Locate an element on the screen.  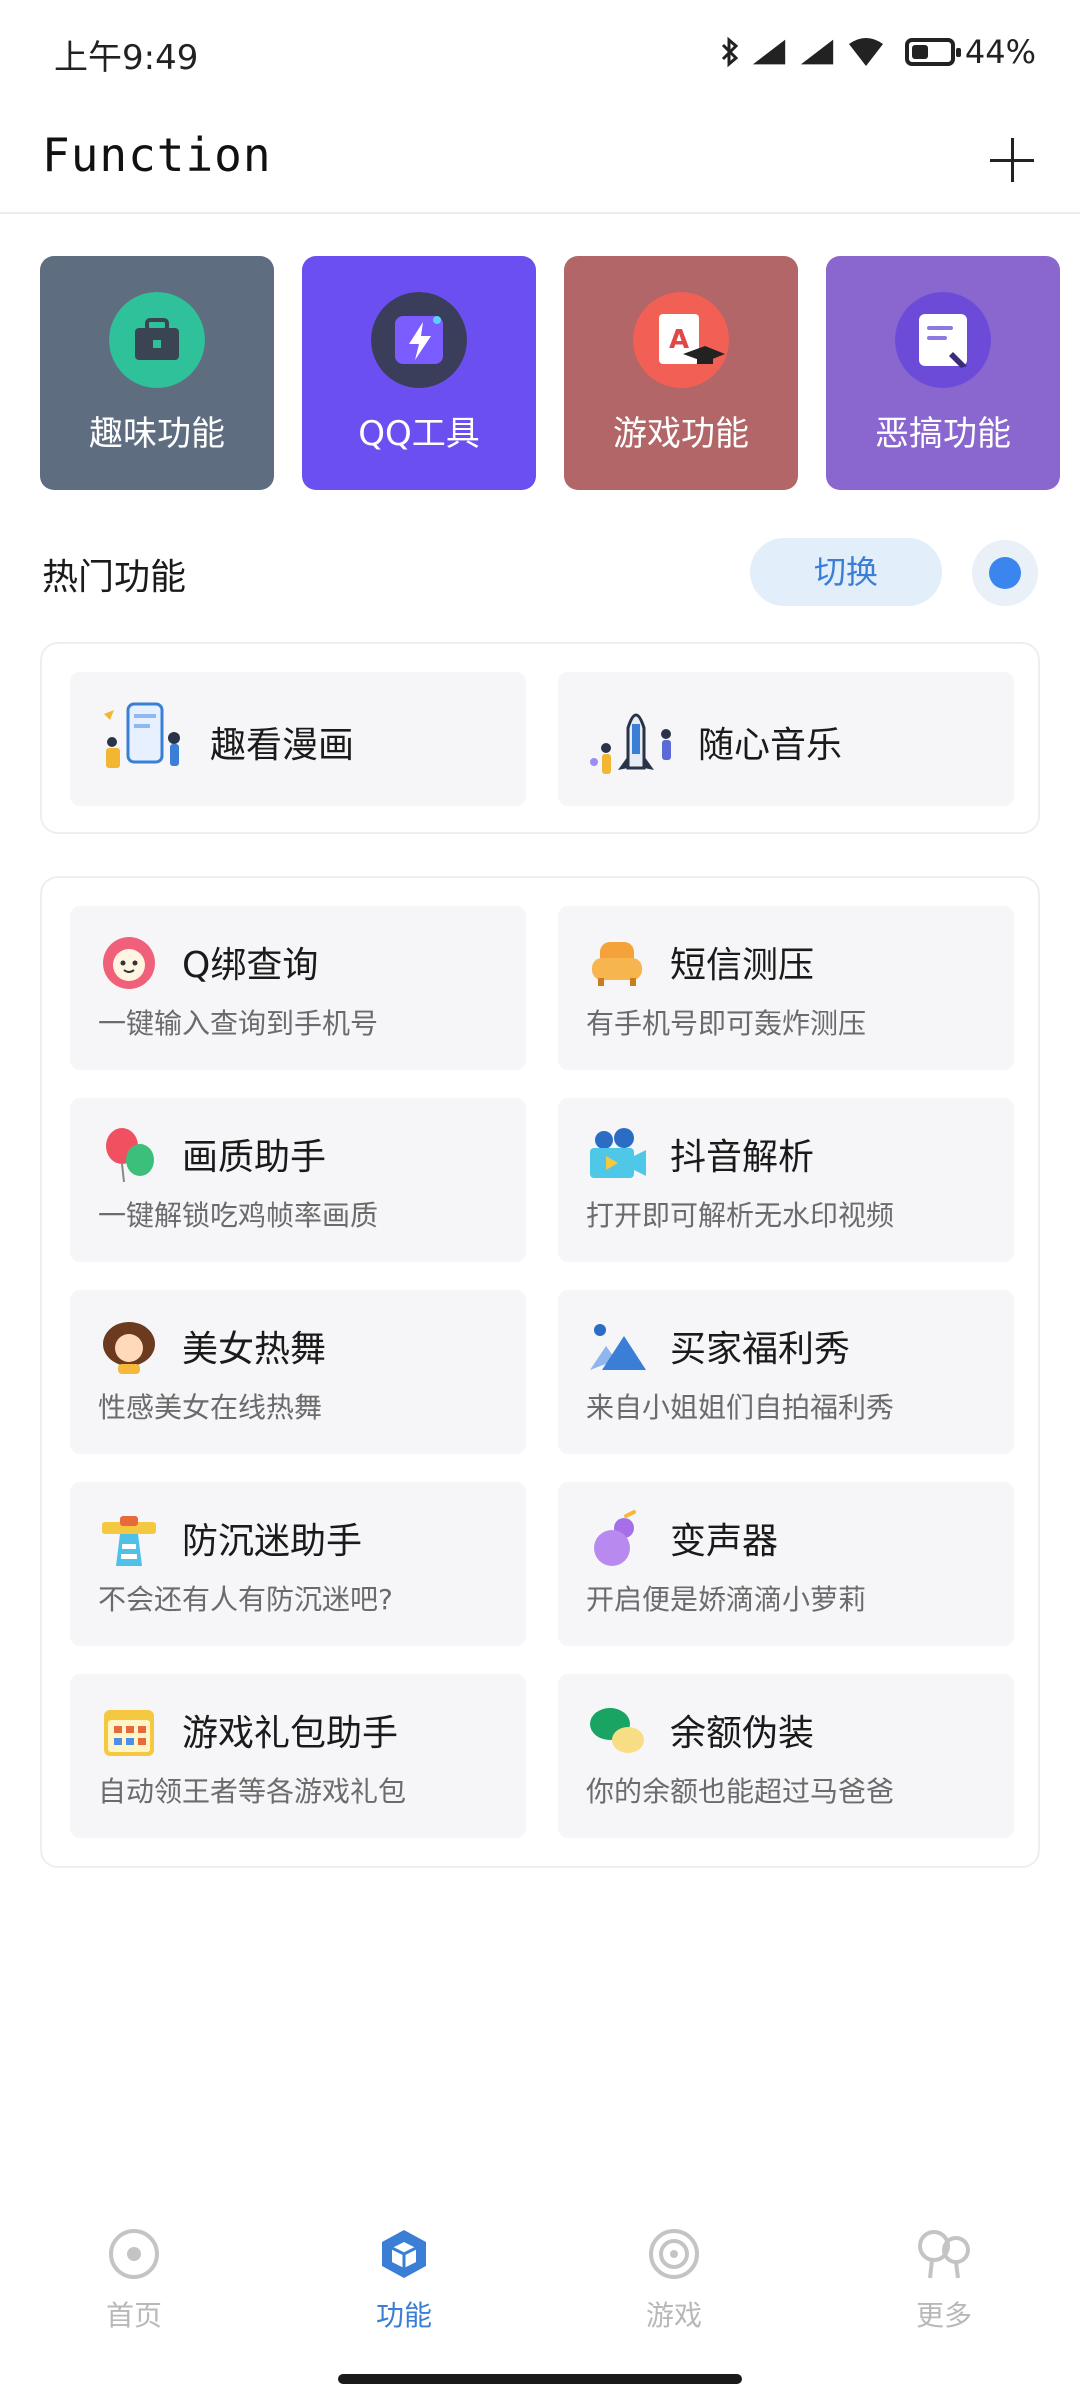
nav-item-home: 首页 is located at coordinates (134, 2281).